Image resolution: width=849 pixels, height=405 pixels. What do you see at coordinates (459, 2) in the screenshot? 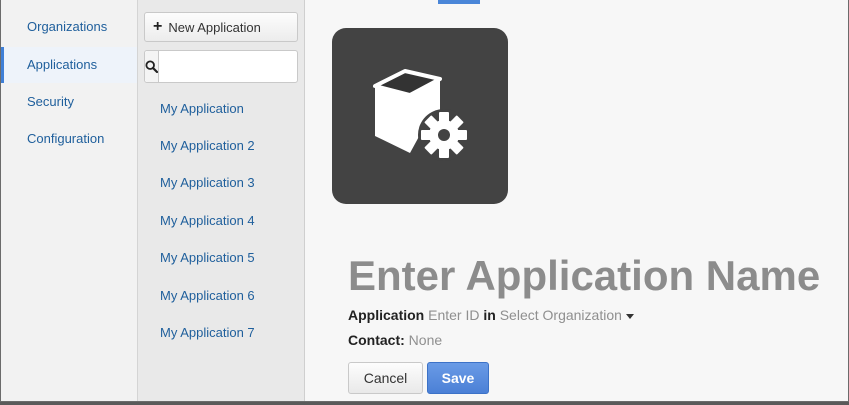
I see `active-tab-indicator` at bounding box center [459, 2].